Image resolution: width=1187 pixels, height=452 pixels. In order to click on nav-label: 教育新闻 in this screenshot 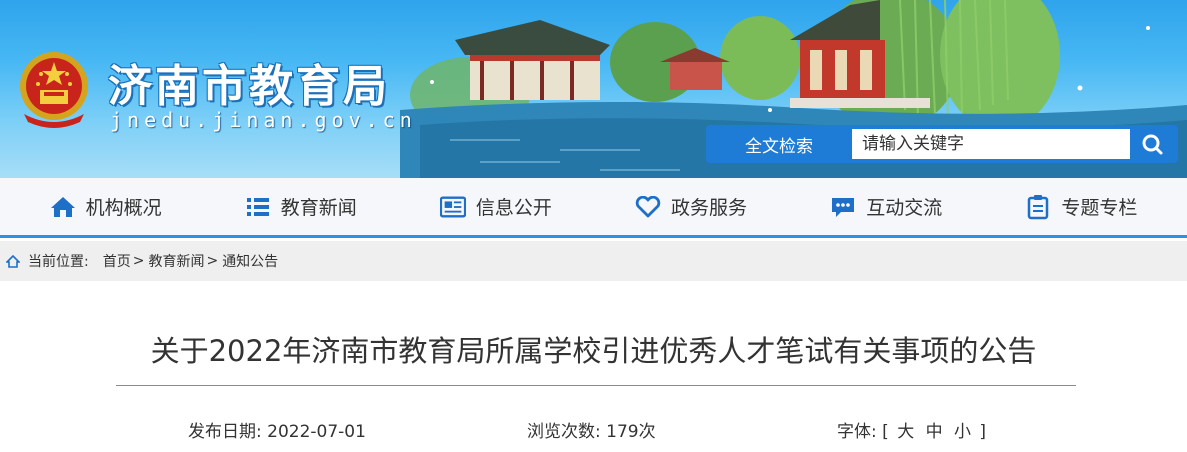, I will do `click(318, 208)`.